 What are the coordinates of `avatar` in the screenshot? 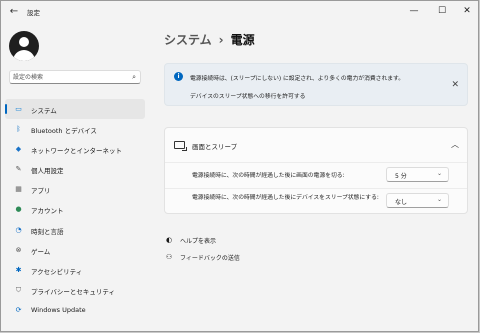 It's located at (24, 46).